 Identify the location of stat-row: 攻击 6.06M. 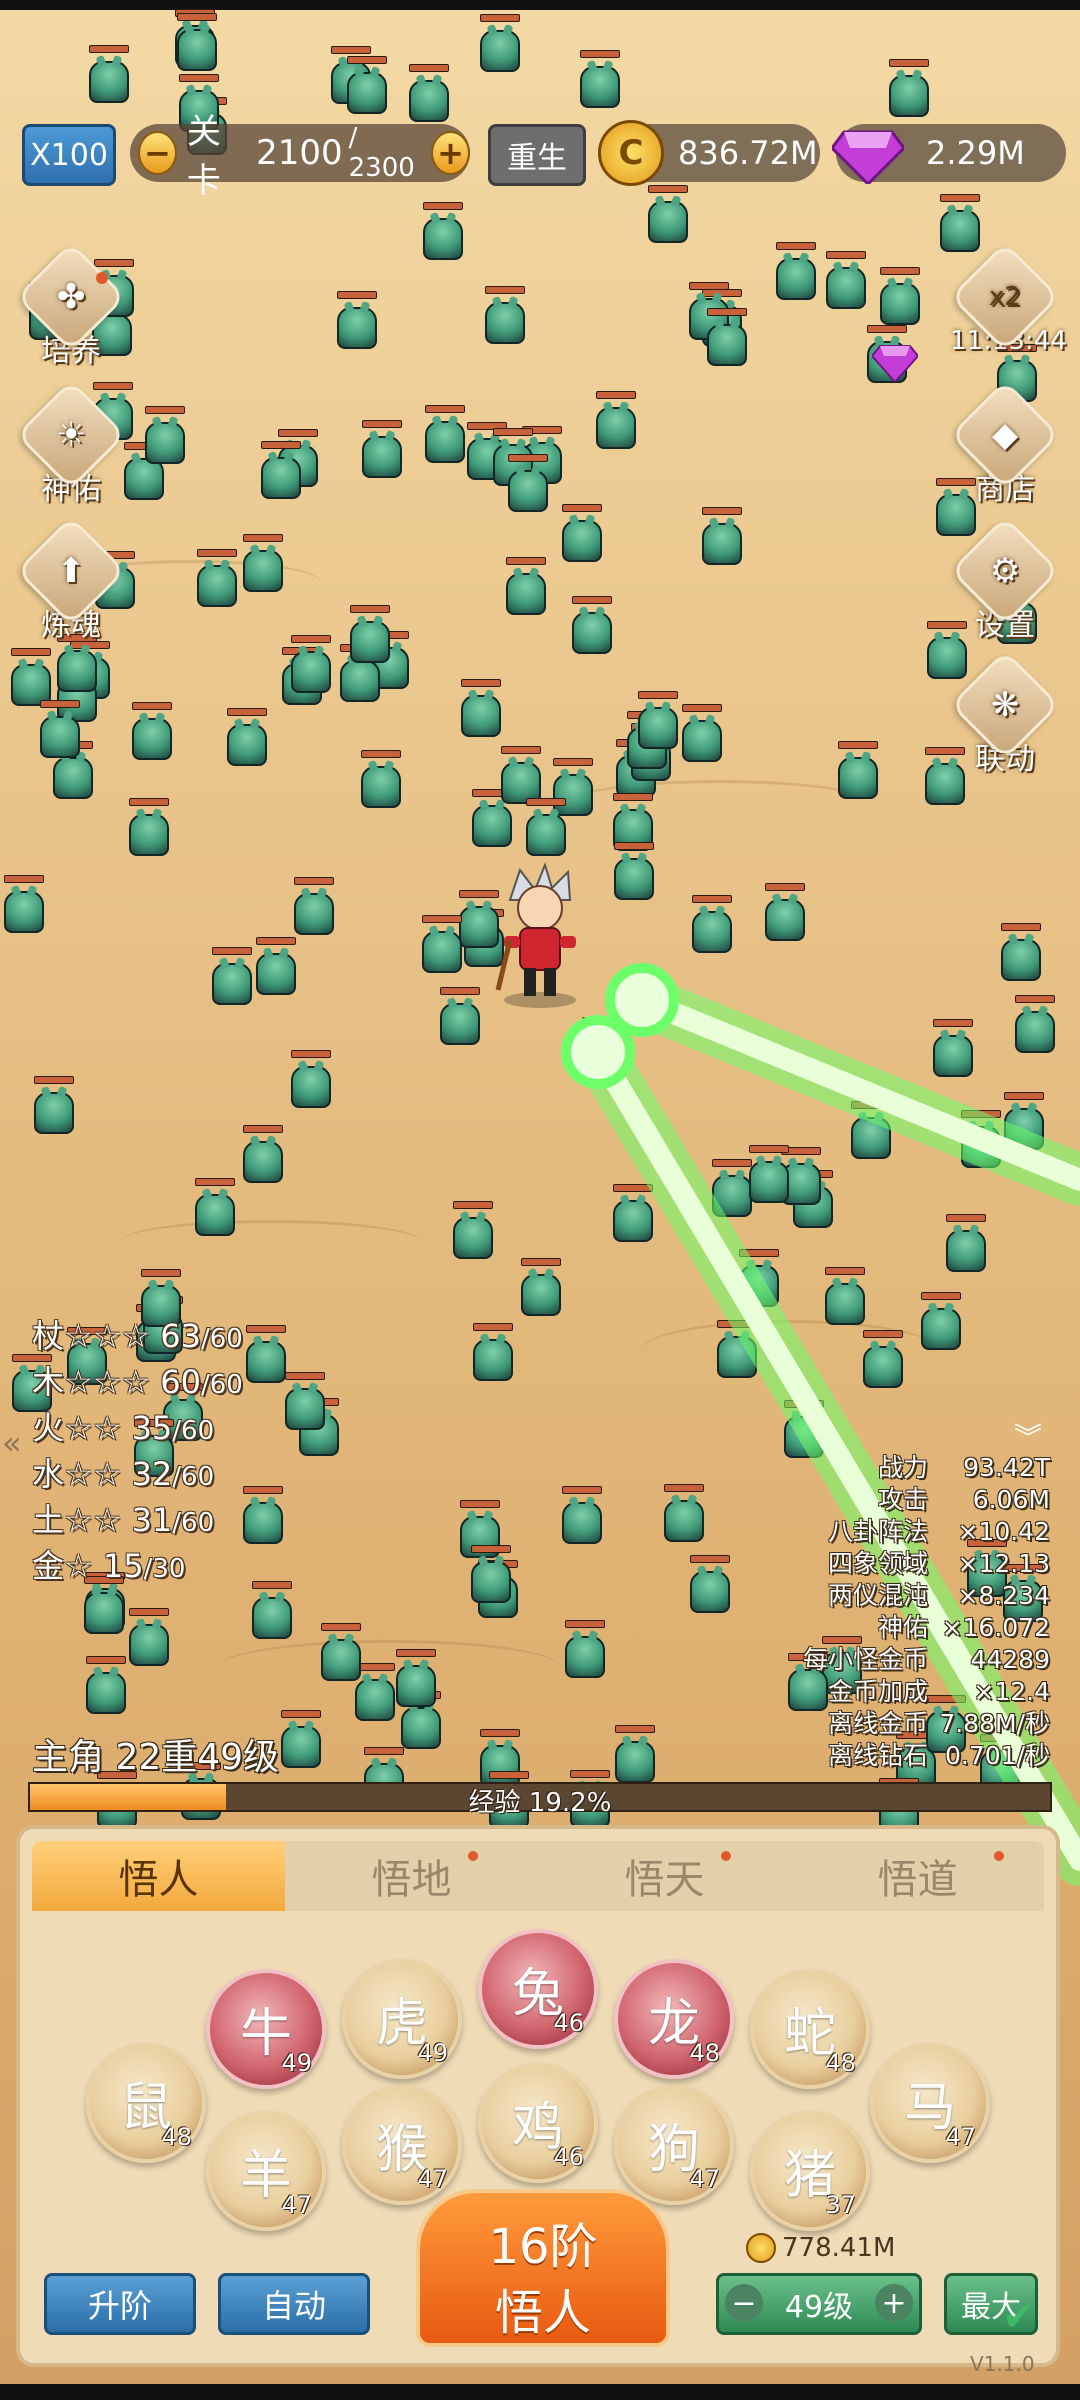
(963, 1499).